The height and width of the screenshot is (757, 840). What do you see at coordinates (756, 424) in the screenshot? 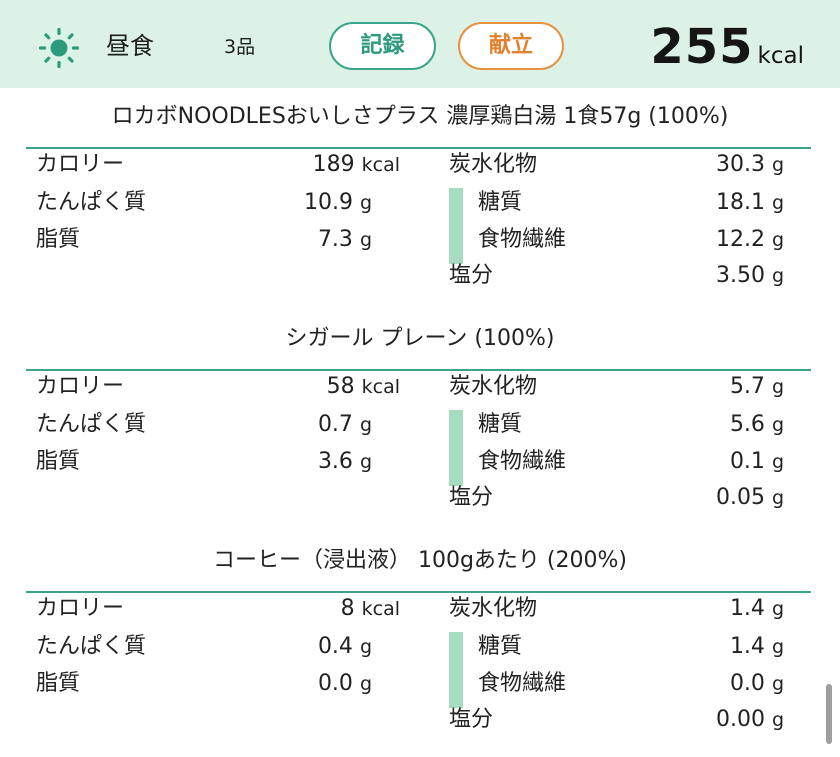
I see `sugar-value: 5.6 g` at bounding box center [756, 424].